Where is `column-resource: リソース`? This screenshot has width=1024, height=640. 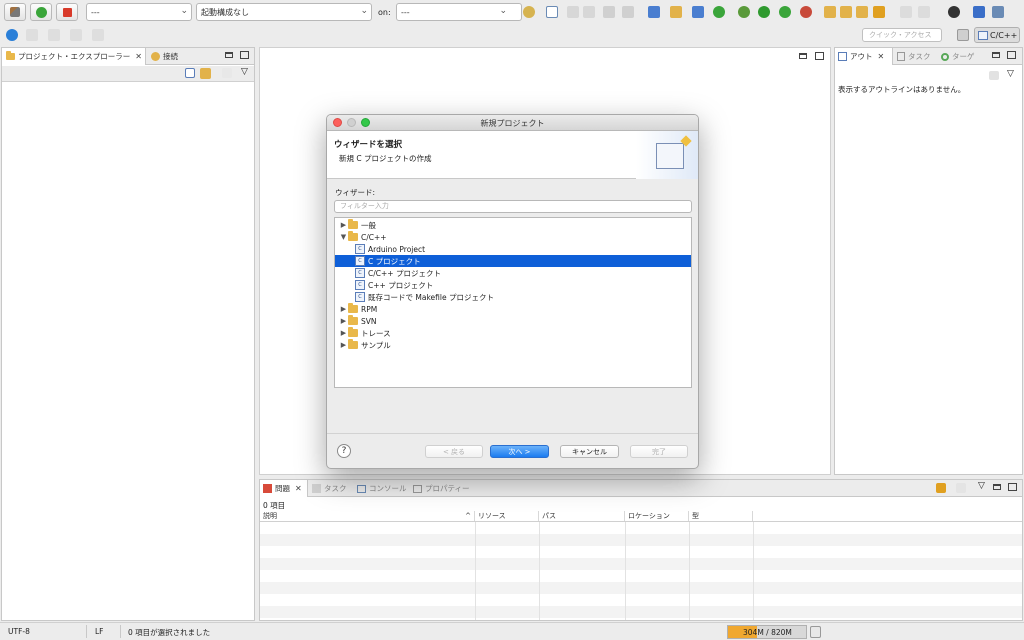
column-resource: リソース is located at coordinates (507, 516).